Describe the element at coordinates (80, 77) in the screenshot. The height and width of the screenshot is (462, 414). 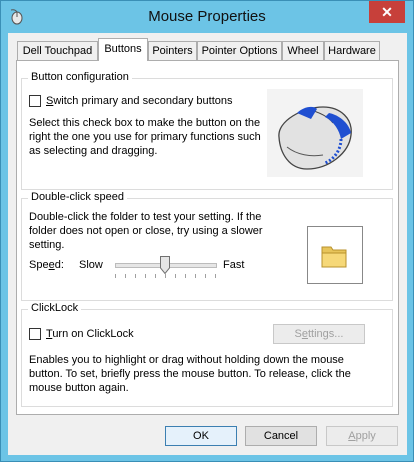
I see `button-configuration-legend: Button configuration` at that location.